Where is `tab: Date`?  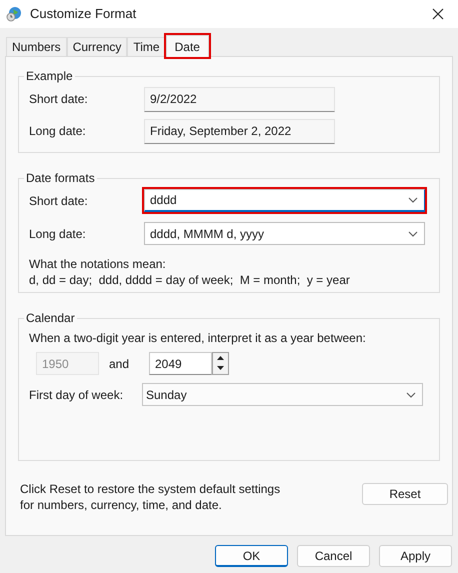
tab: Date is located at coordinates (187, 46).